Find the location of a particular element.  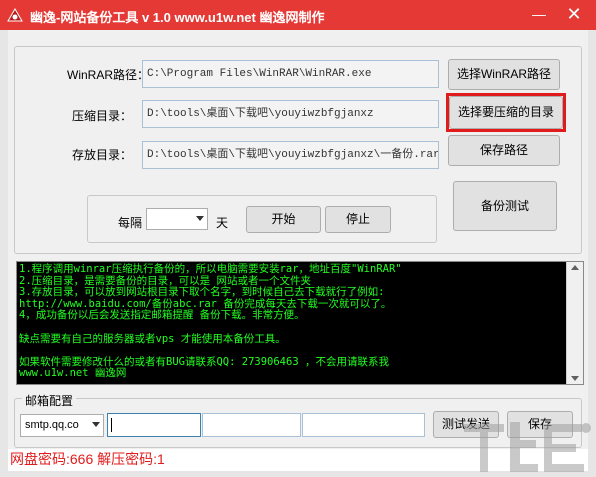

console-line: 缺点需要有自己的服务器或者vps 才能使用本备份工具。 is located at coordinates (152, 338).